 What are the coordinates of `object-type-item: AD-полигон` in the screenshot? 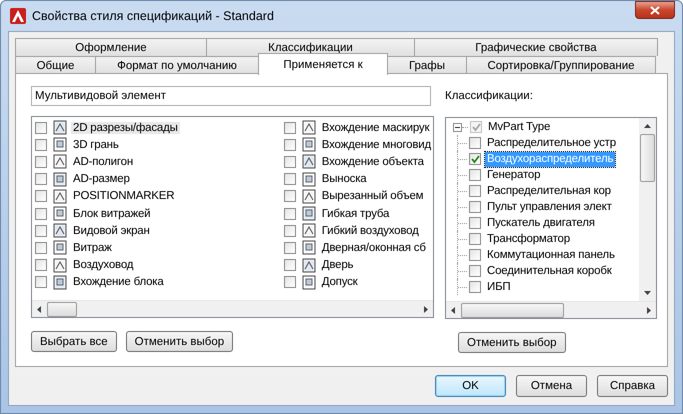 It's located at (103, 162).